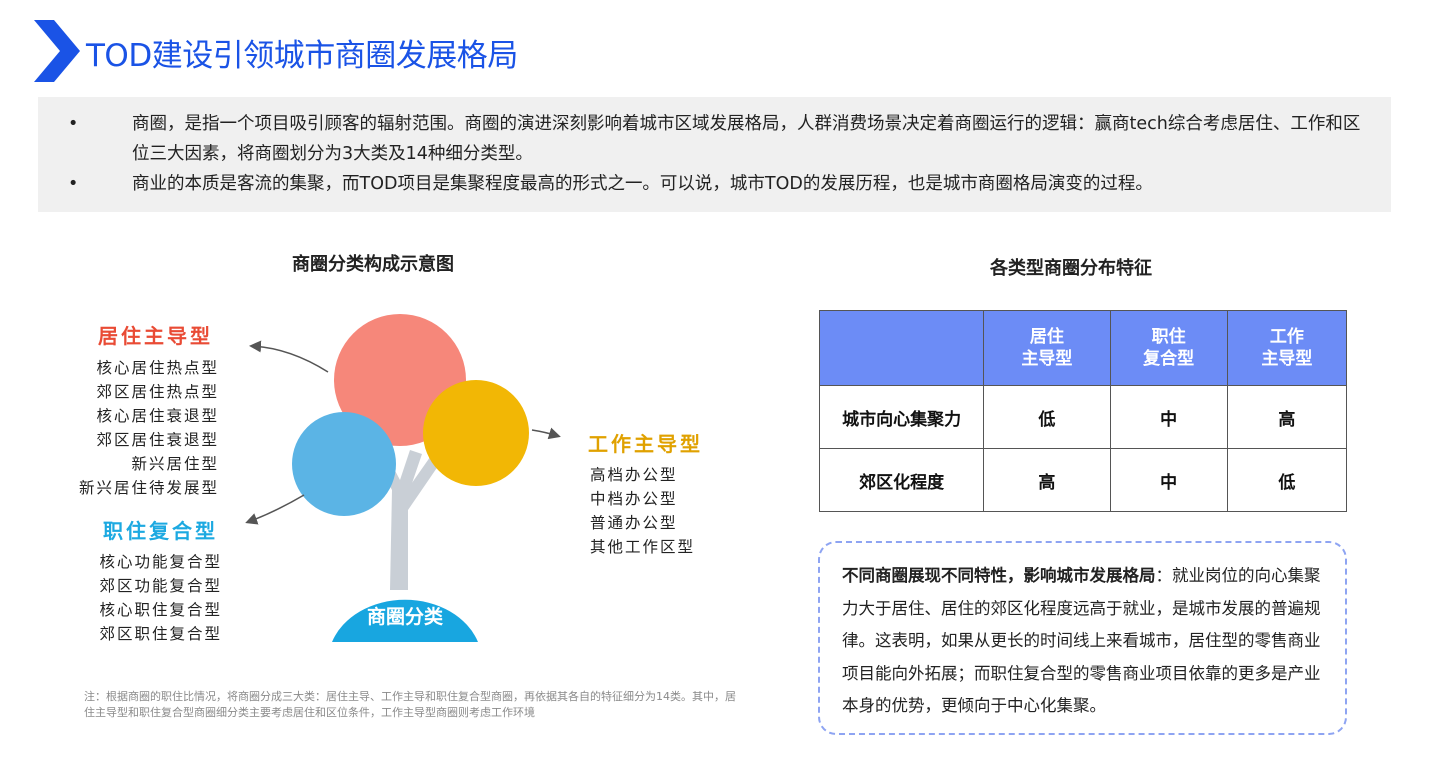 The image size is (1439, 774). Describe the element at coordinates (157, 416) in the screenshot. I see `list-item: 核心居住衰退型` at that location.